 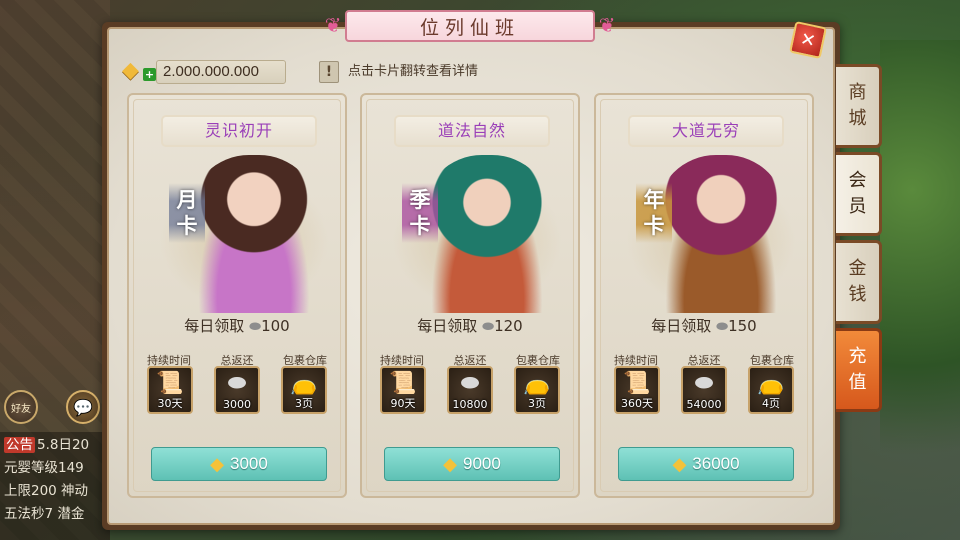 I want to click on daily-reward: 每日领取 ⬬120, so click(x=470, y=326).